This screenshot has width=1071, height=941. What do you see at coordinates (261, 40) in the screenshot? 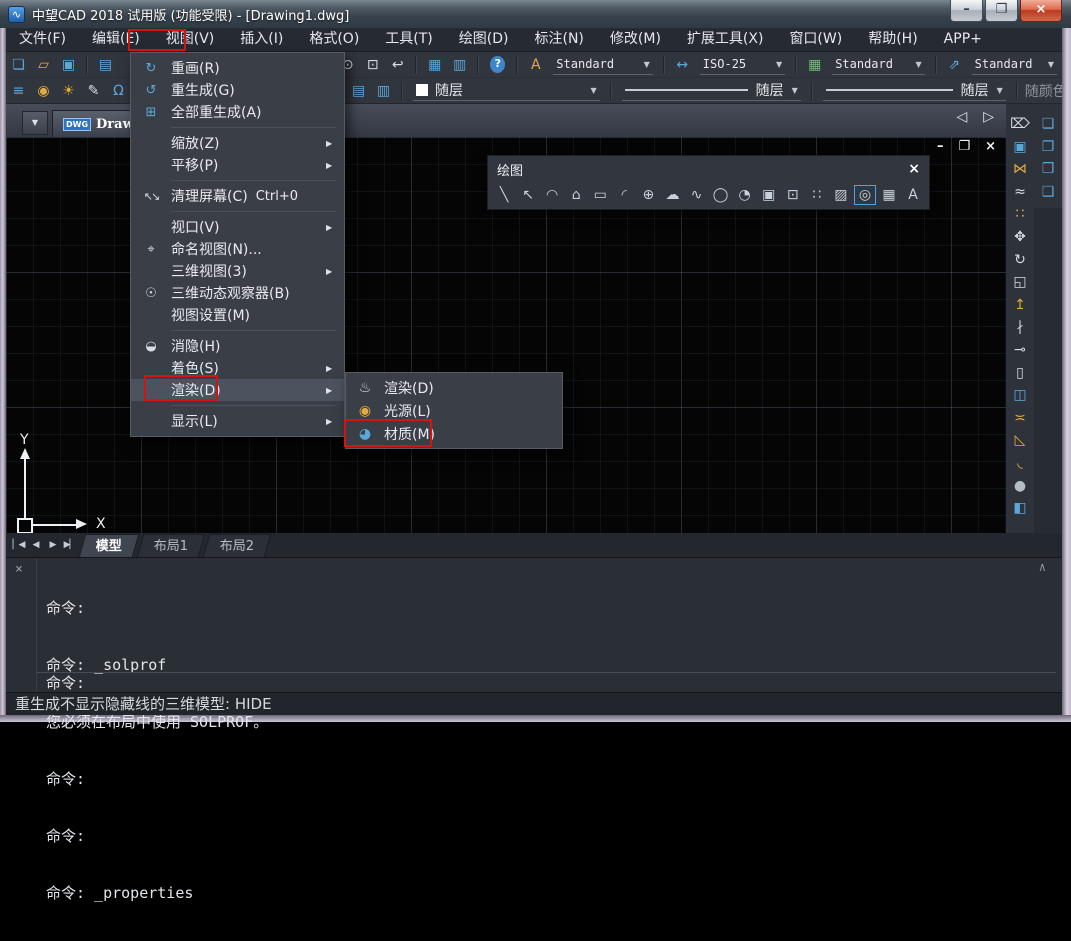
I see `menu-item-insert: 插入(I)` at bounding box center [261, 40].